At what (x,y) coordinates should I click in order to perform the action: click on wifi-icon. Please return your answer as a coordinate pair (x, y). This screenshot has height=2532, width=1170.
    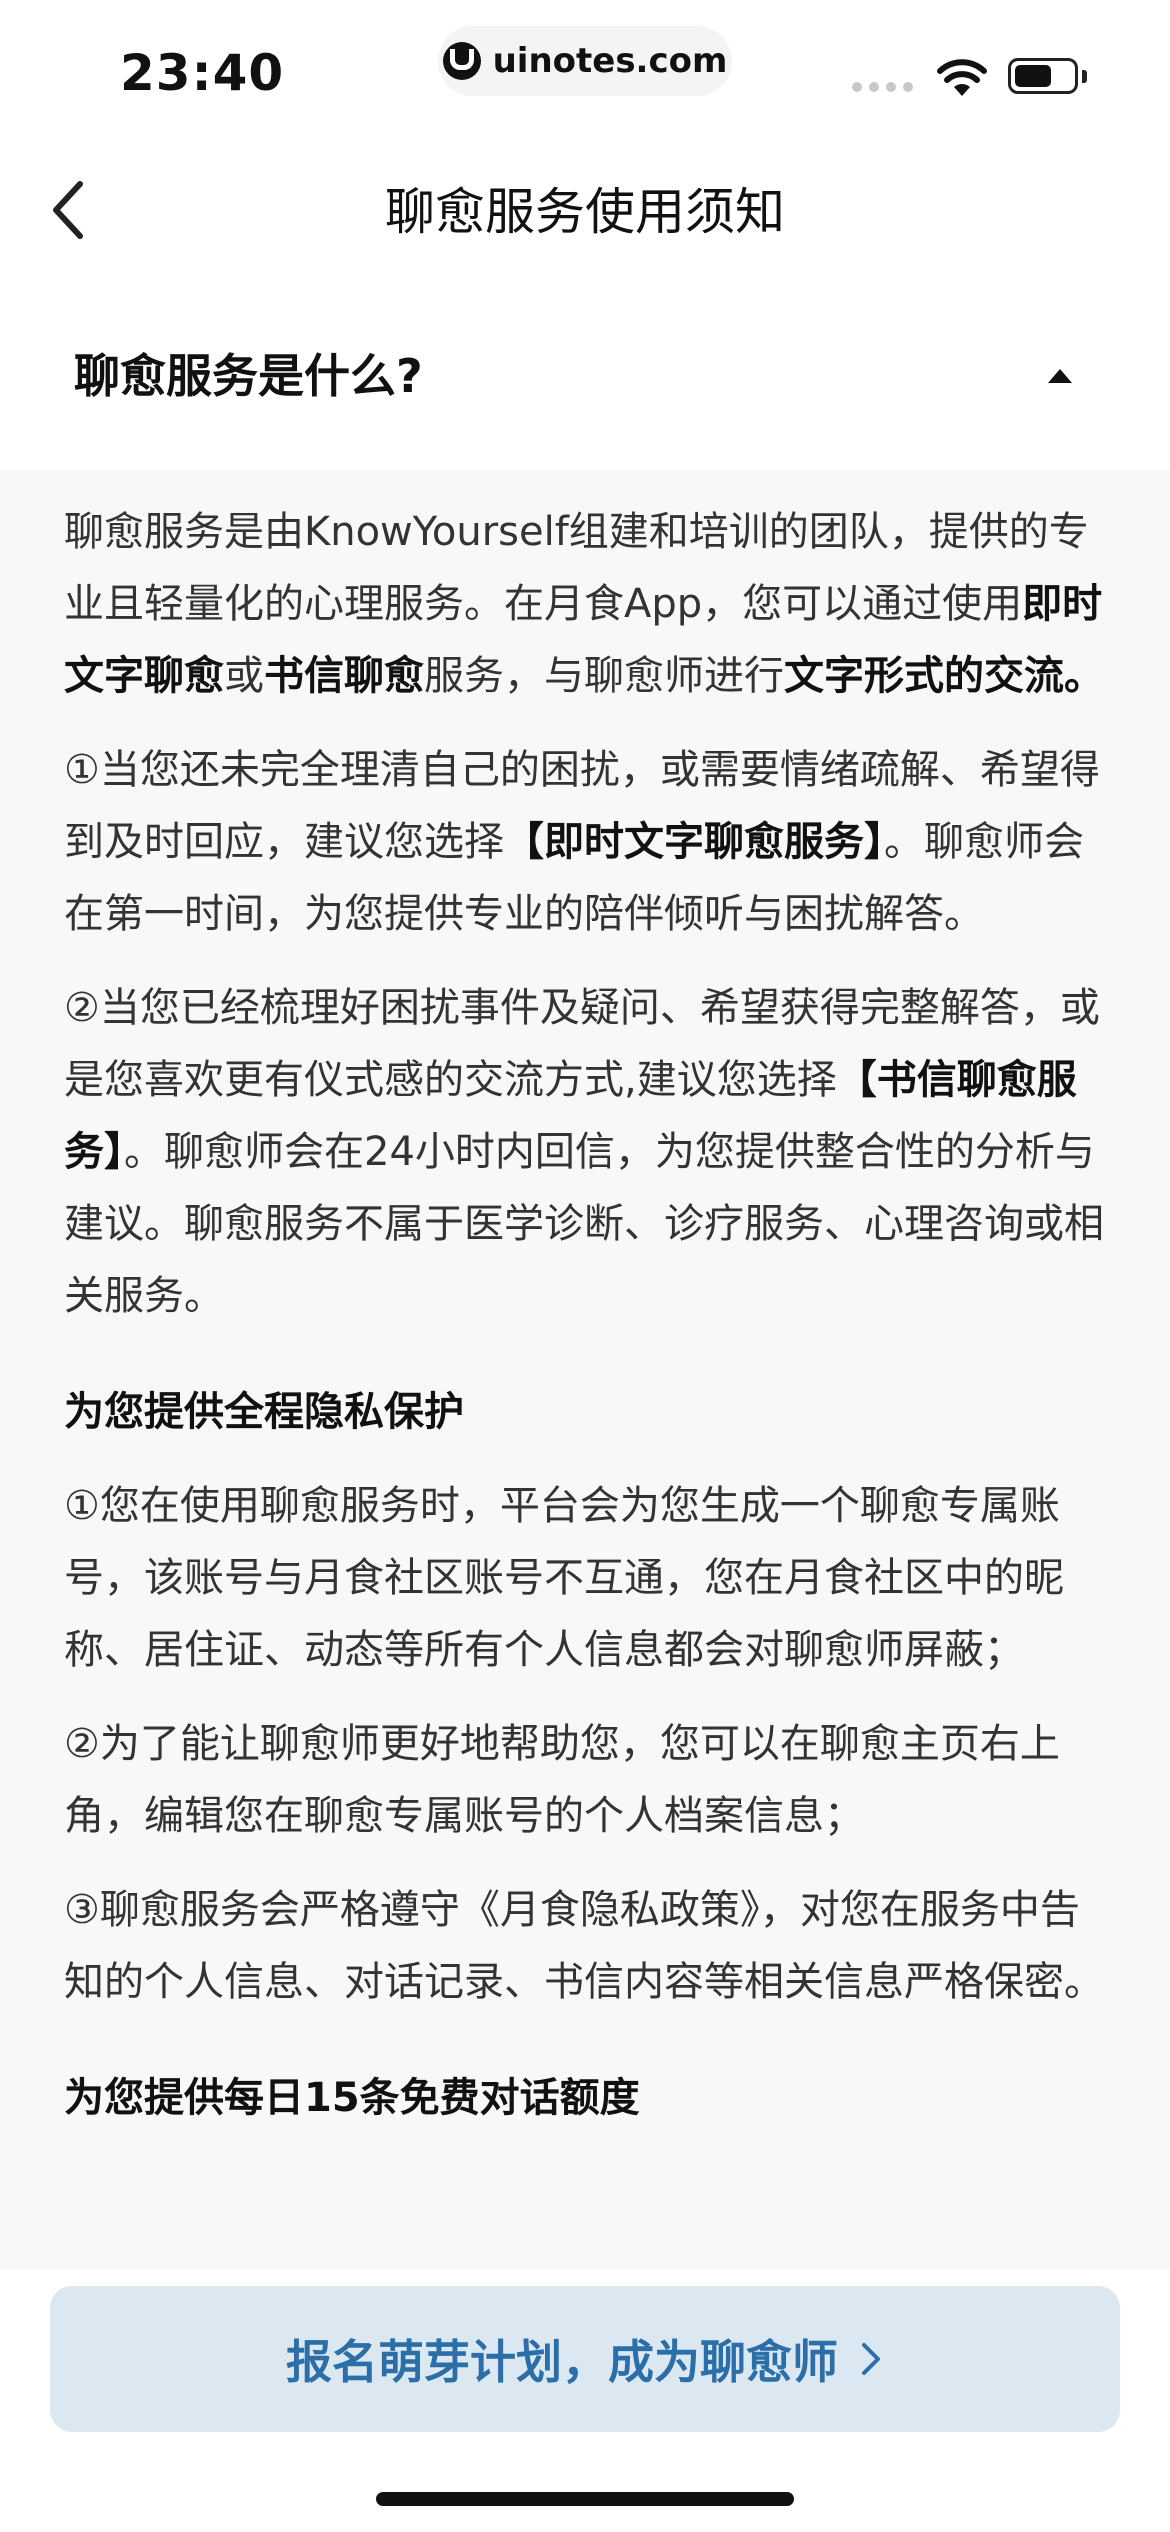
    Looking at the image, I should click on (962, 77).